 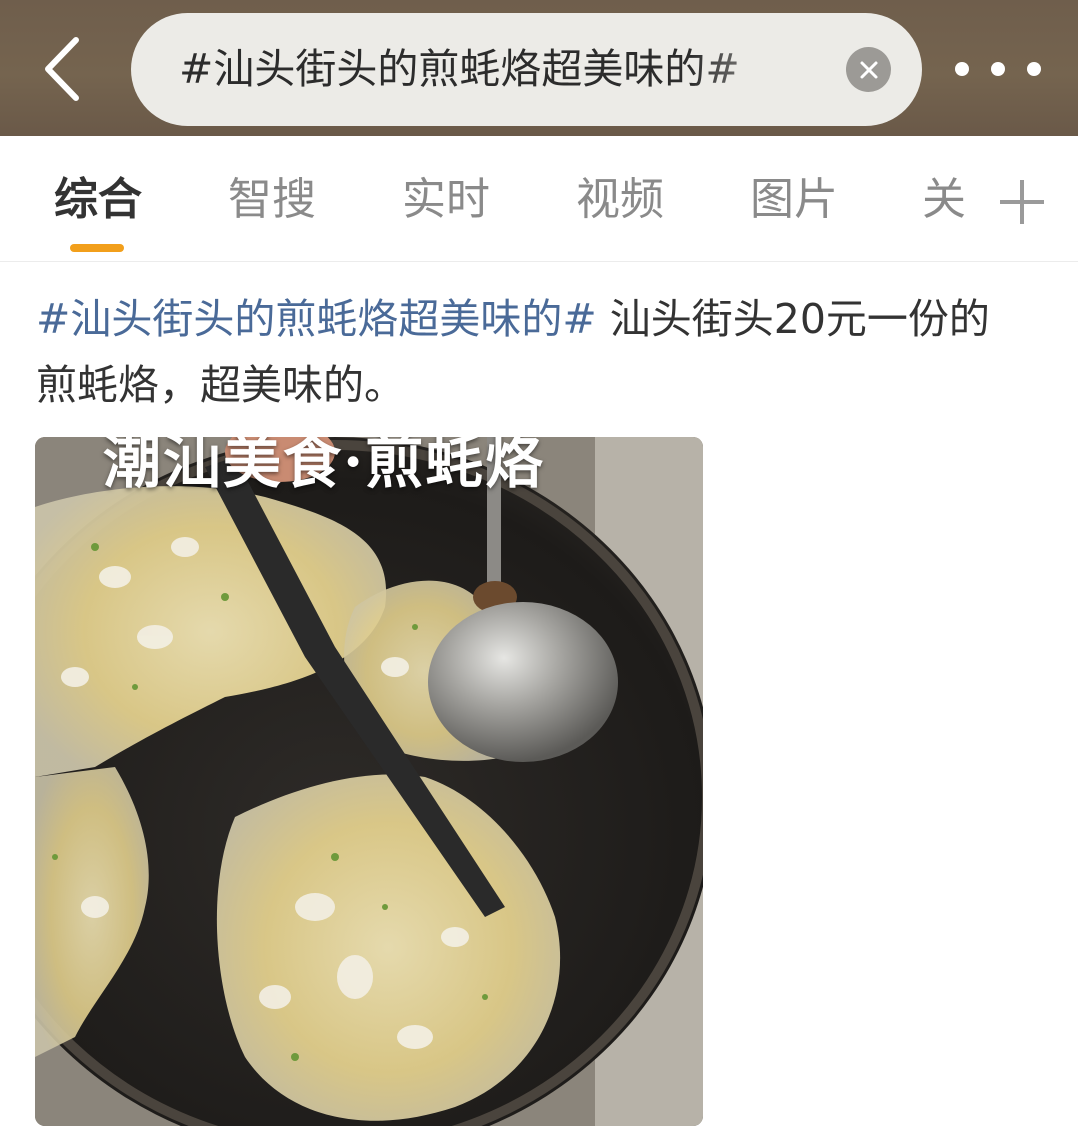 I want to click on search-tabs: 综合 智搜 实时 视频 图片 关, so click(x=539, y=199).